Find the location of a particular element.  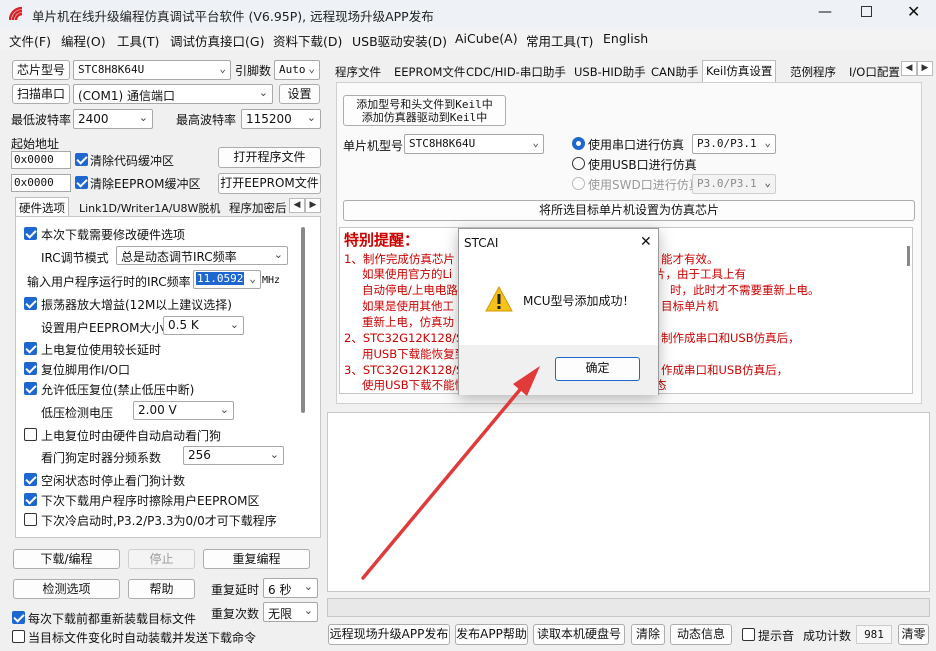

tab-usb-hid: USB-HID助手 is located at coordinates (610, 72).